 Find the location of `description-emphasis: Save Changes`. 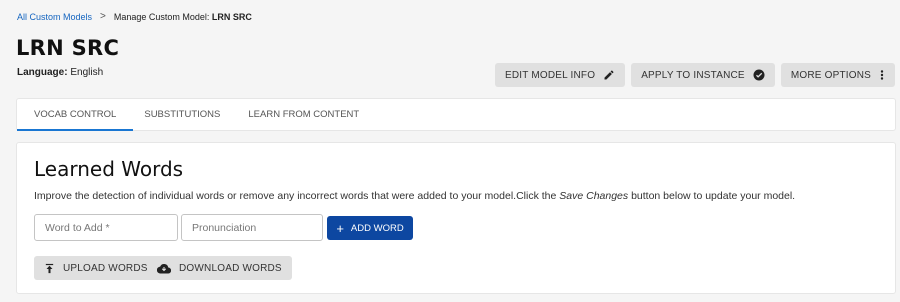

description-emphasis: Save Changes is located at coordinates (594, 196).